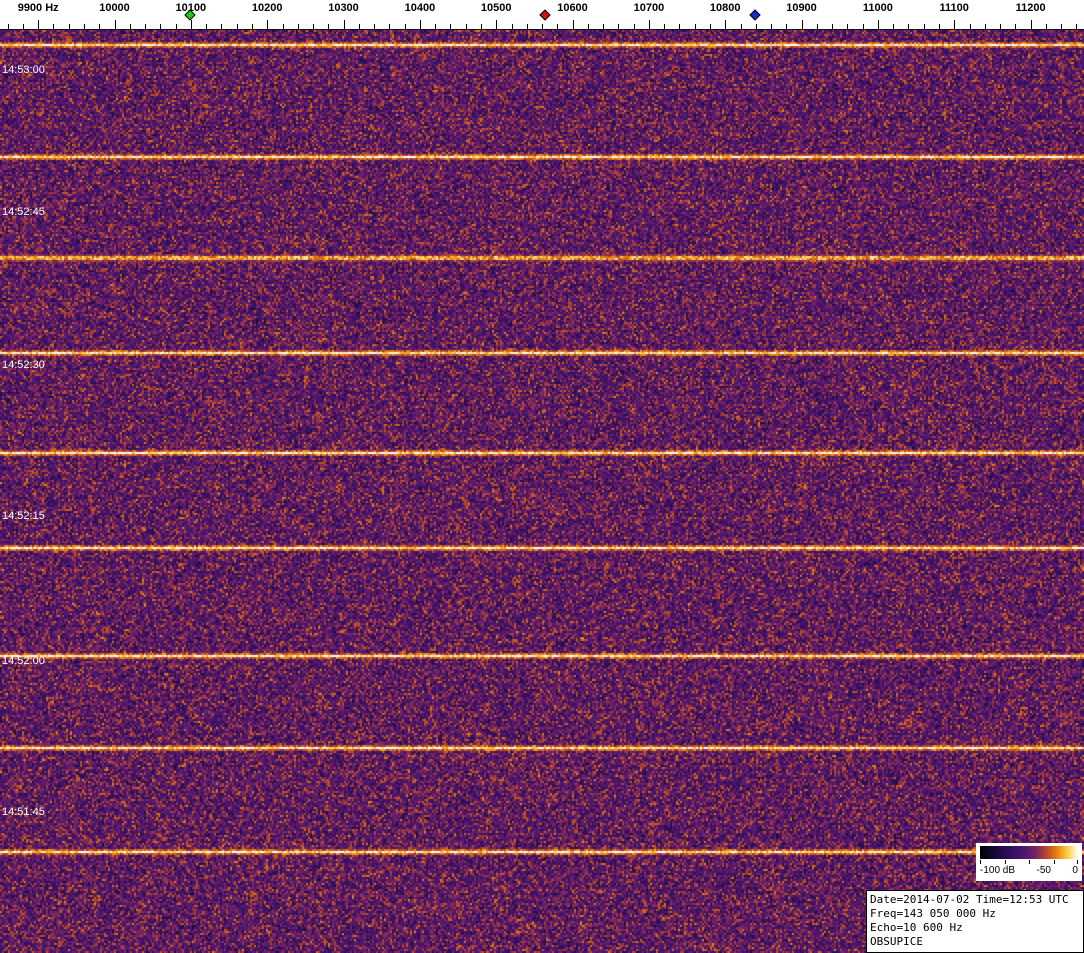 Image resolution: width=1084 pixels, height=953 pixels. I want to click on ruler-frequency-label: 11200, so click(1030, 8).